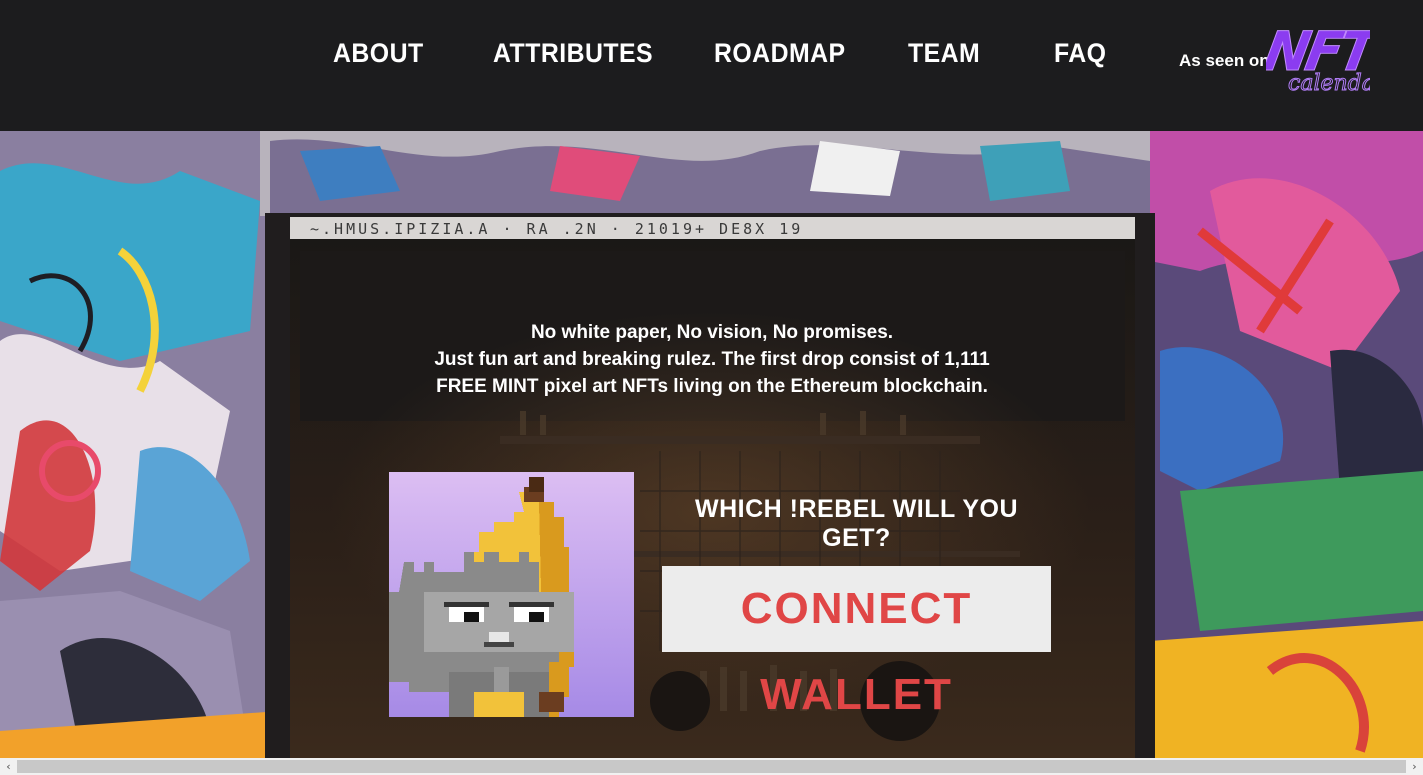  What do you see at coordinates (1318, 56) in the screenshot?
I see `nft-calendar-logo: NFT calendar` at bounding box center [1318, 56].